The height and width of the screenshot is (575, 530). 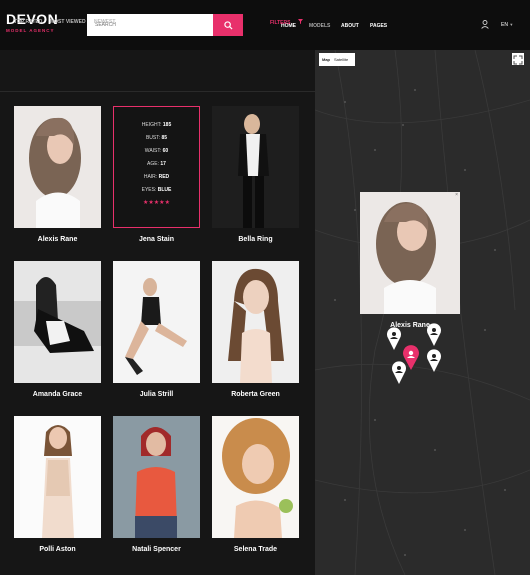 What do you see at coordinates (319, 26) in the screenshot?
I see `nav-models: MODELS` at bounding box center [319, 26].